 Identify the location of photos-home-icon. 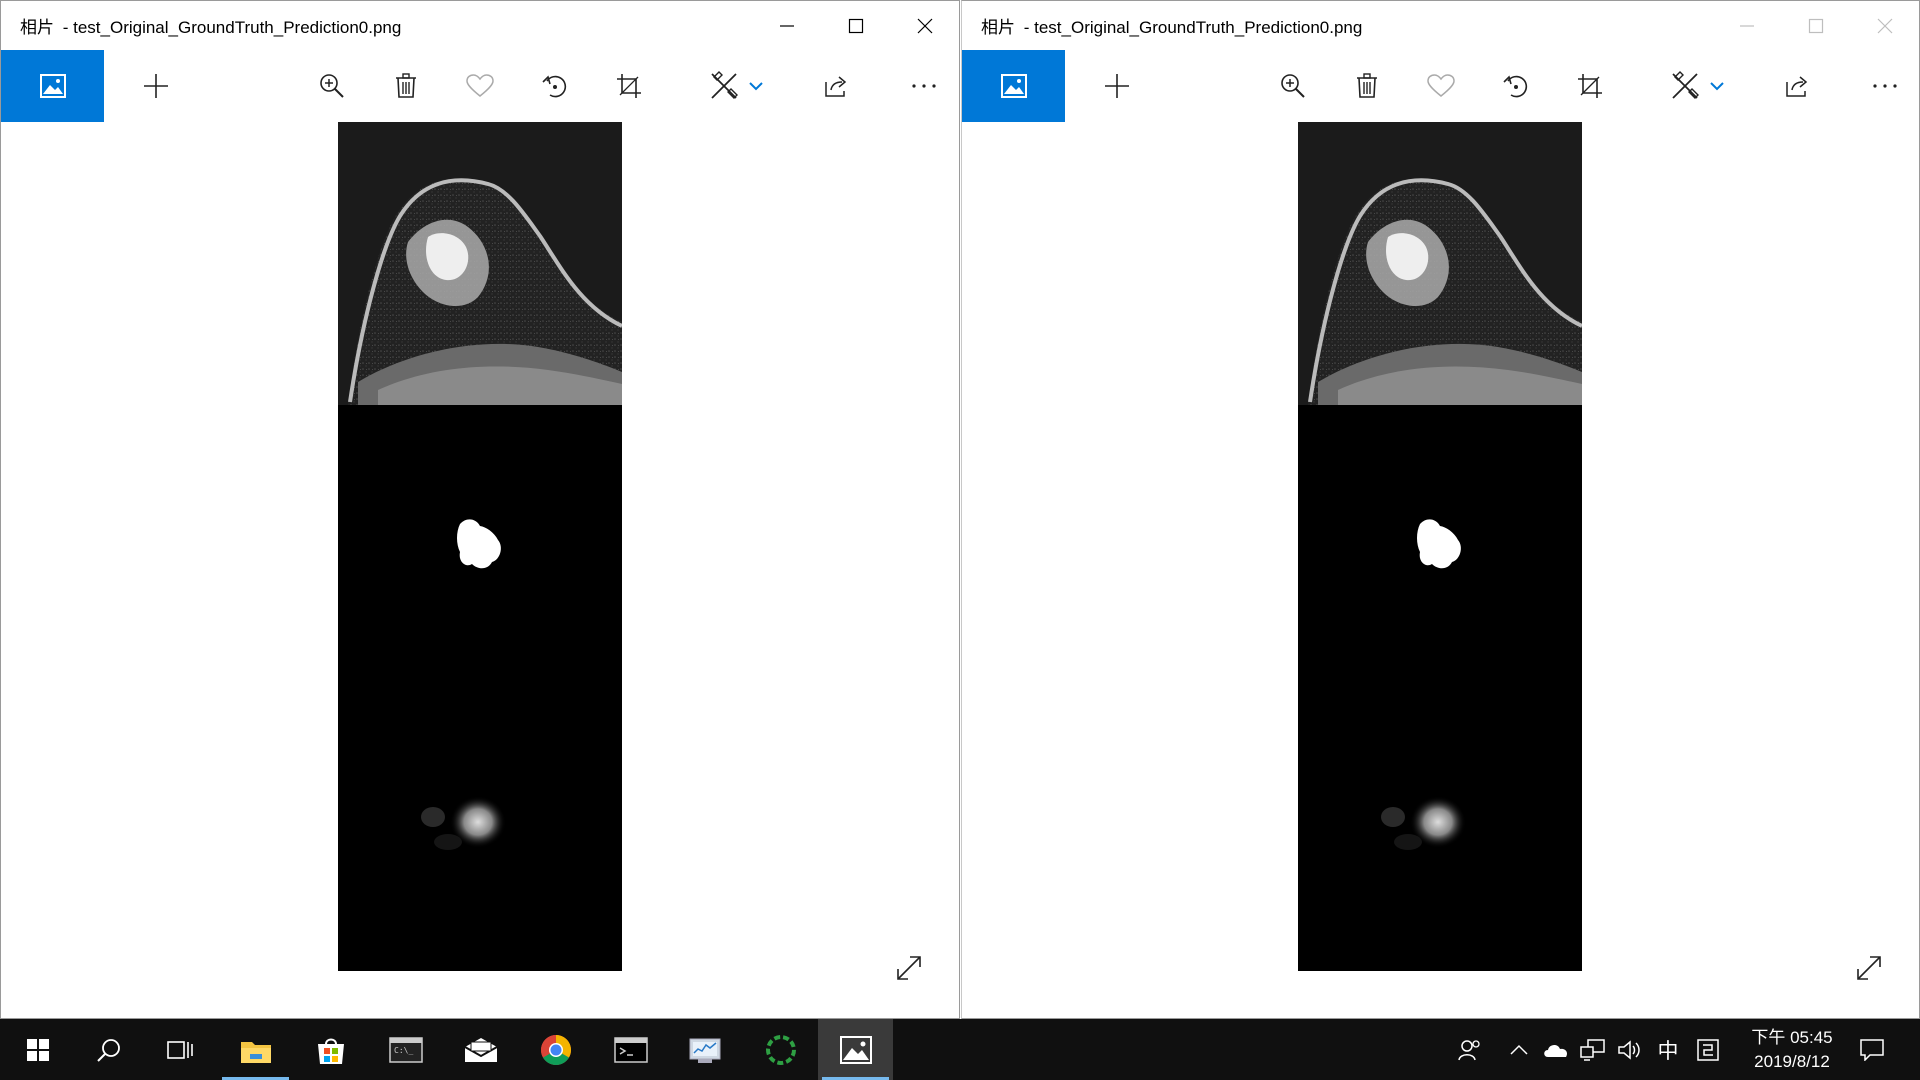
(52, 86).